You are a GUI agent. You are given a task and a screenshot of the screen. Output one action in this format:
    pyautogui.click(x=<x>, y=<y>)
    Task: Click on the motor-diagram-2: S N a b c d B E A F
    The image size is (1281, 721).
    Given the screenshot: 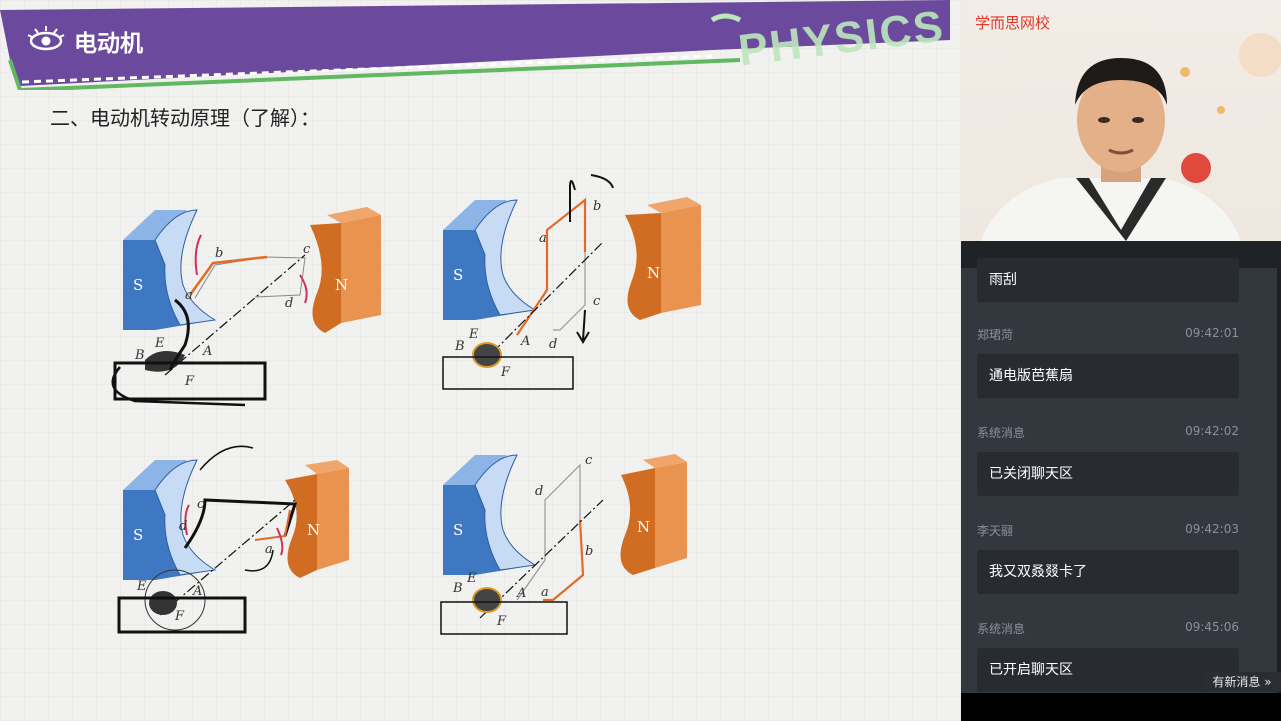 What is the action you would take?
    pyautogui.click(x=571, y=282)
    